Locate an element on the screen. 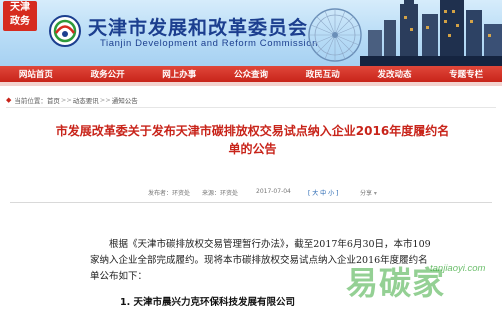  font-size-toggle: [ 大 中 小 ] is located at coordinates (323, 192).